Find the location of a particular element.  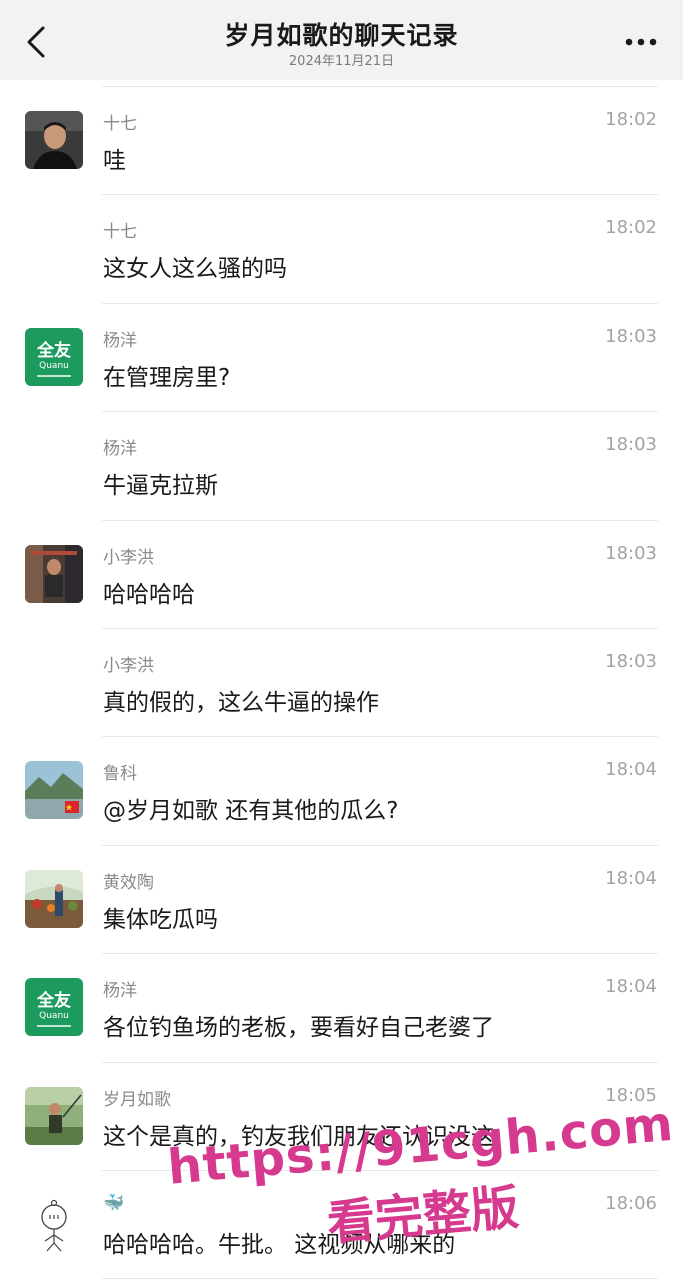

page-date: 2024年11月21日 is located at coordinates (341, 61).